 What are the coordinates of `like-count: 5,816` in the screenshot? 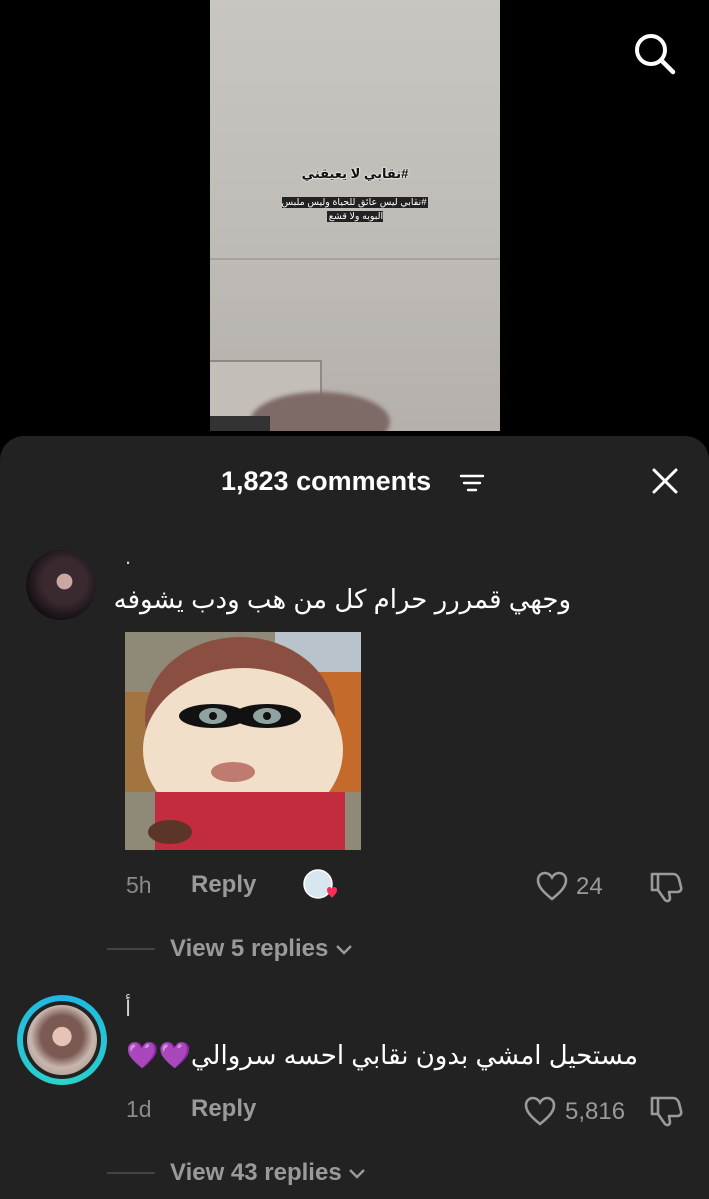 It's located at (595, 1111).